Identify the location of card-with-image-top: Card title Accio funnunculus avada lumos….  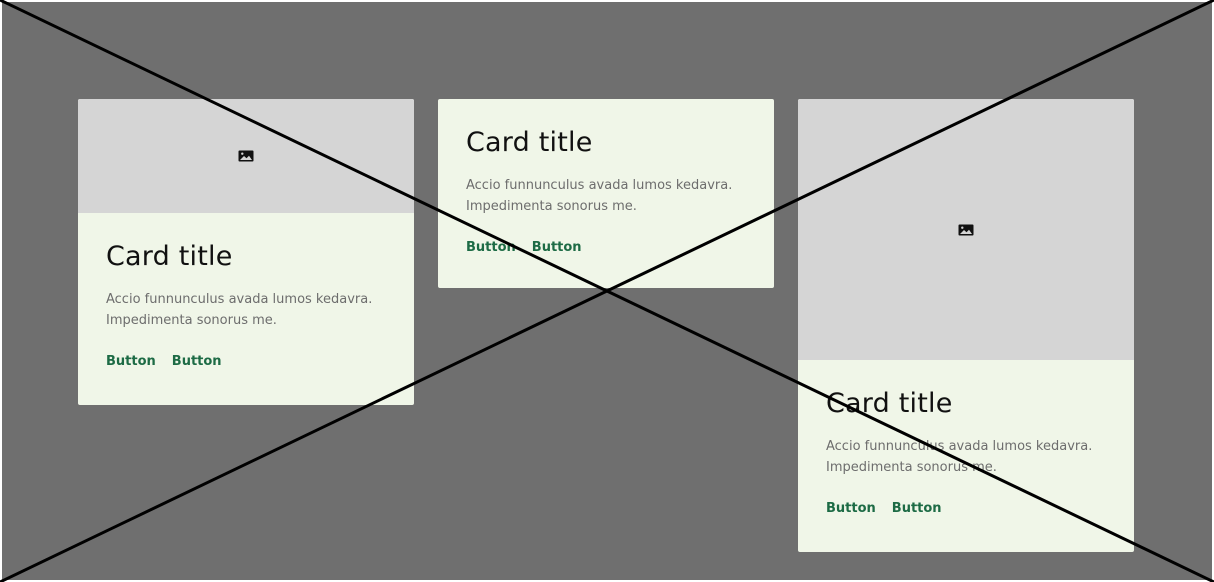
(246, 252).